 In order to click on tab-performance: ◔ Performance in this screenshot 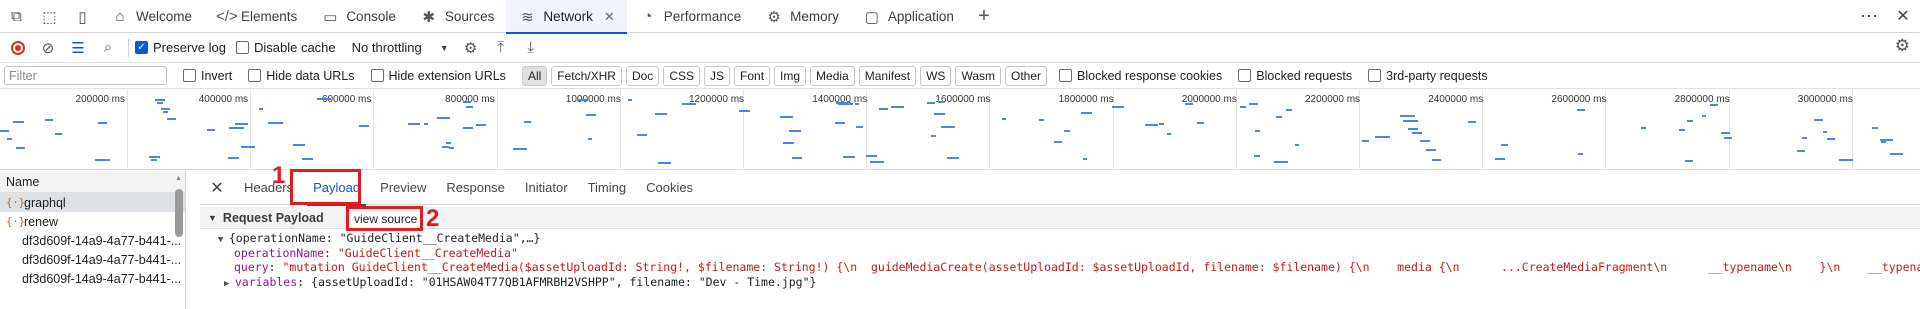, I will do `click(690, 16)`.